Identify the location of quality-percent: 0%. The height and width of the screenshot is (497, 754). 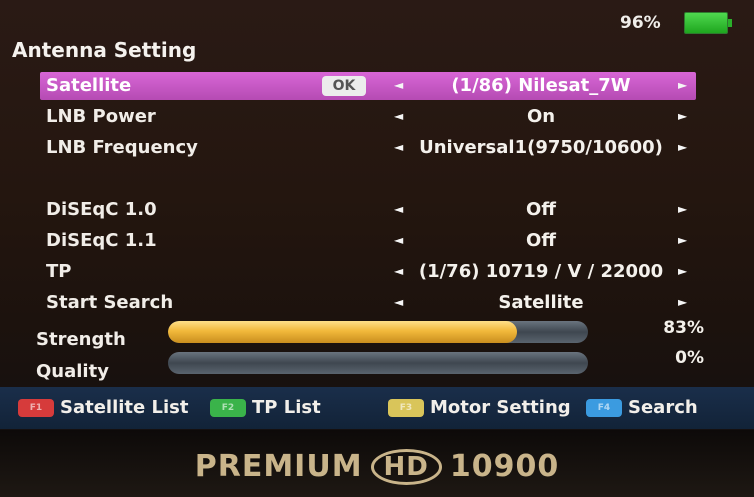
(689, 358).